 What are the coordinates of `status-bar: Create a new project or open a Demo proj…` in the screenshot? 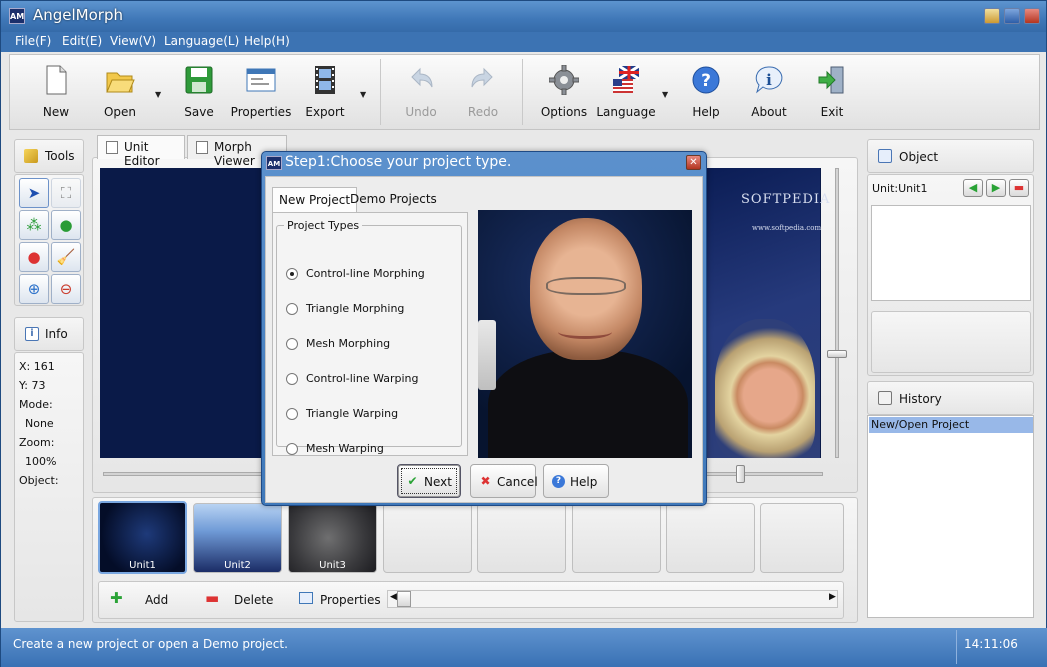 It's located at (524, 647).